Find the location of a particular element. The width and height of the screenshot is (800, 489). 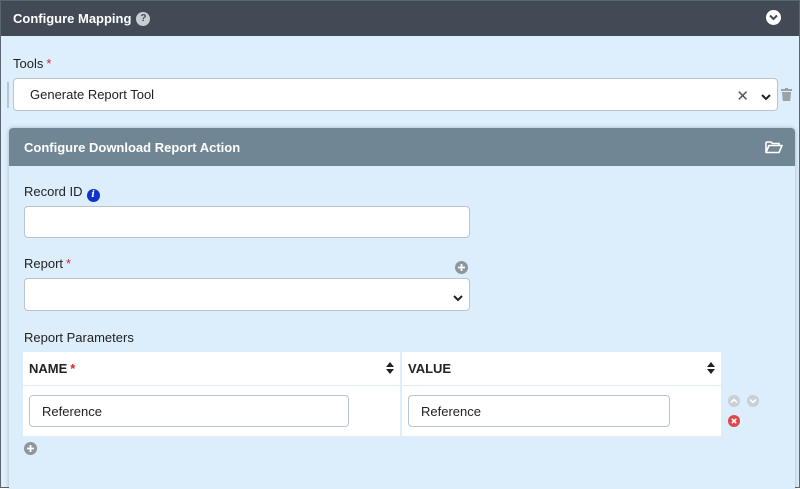

record-id-label-text: Record ID is located at coordinates (53, 191).